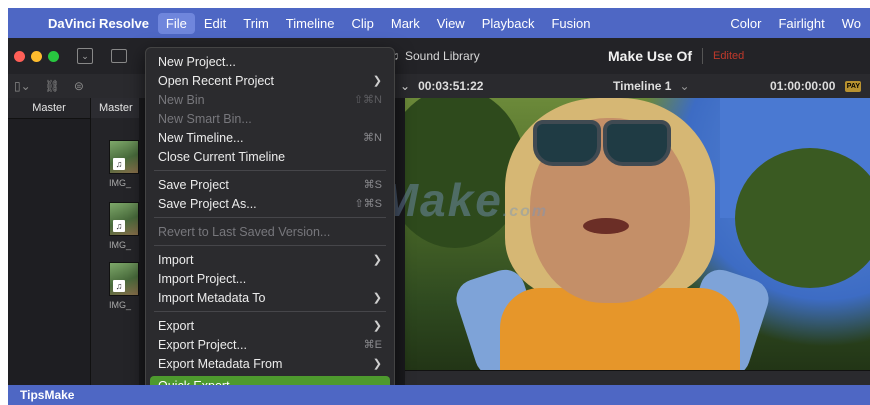  Describe the element at coordinates (310, 23) in the screenshot. I see `menu-timeline: Timeline` at that location.